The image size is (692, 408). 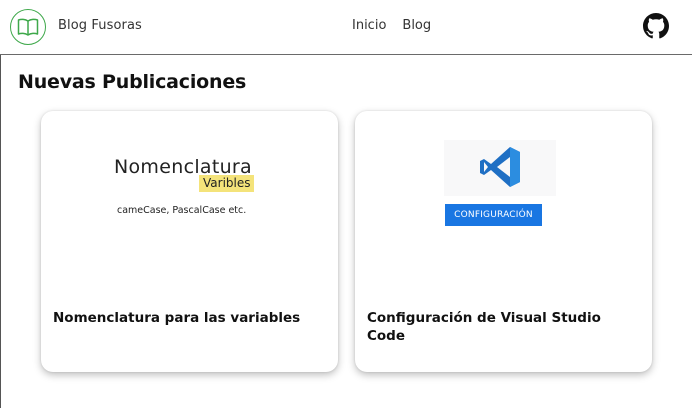 What do you see at coordinates (656, 26) in the screenshot?
I see `github-icon` at bounding box center [656, 26].